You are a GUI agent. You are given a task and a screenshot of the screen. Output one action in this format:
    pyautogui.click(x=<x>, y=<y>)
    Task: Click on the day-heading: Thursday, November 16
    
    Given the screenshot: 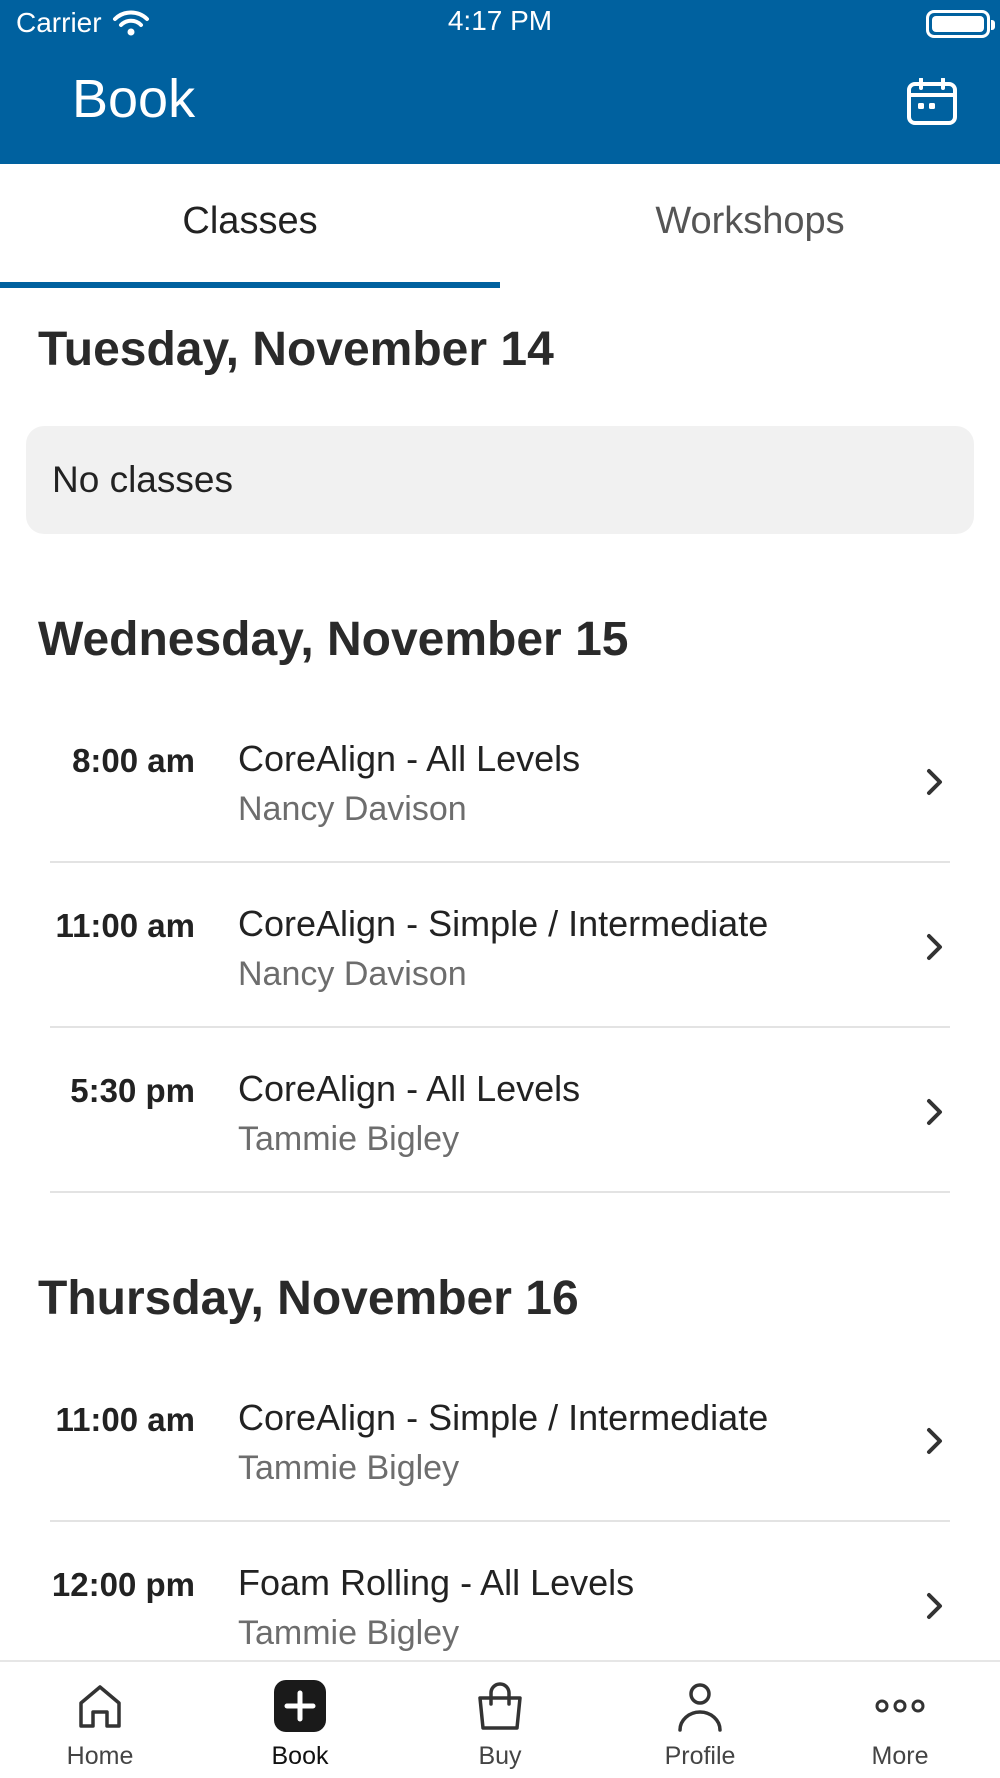 What is the action you would take?
    pyautogui.click(x=308, y=1298)
    